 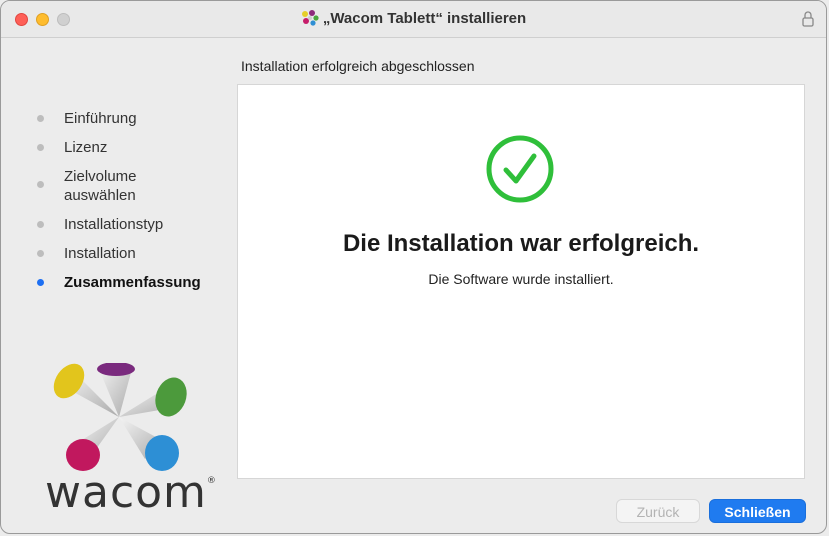 I want to click on step-installationstyp: Installationstyp, so click(x=119, y=224).